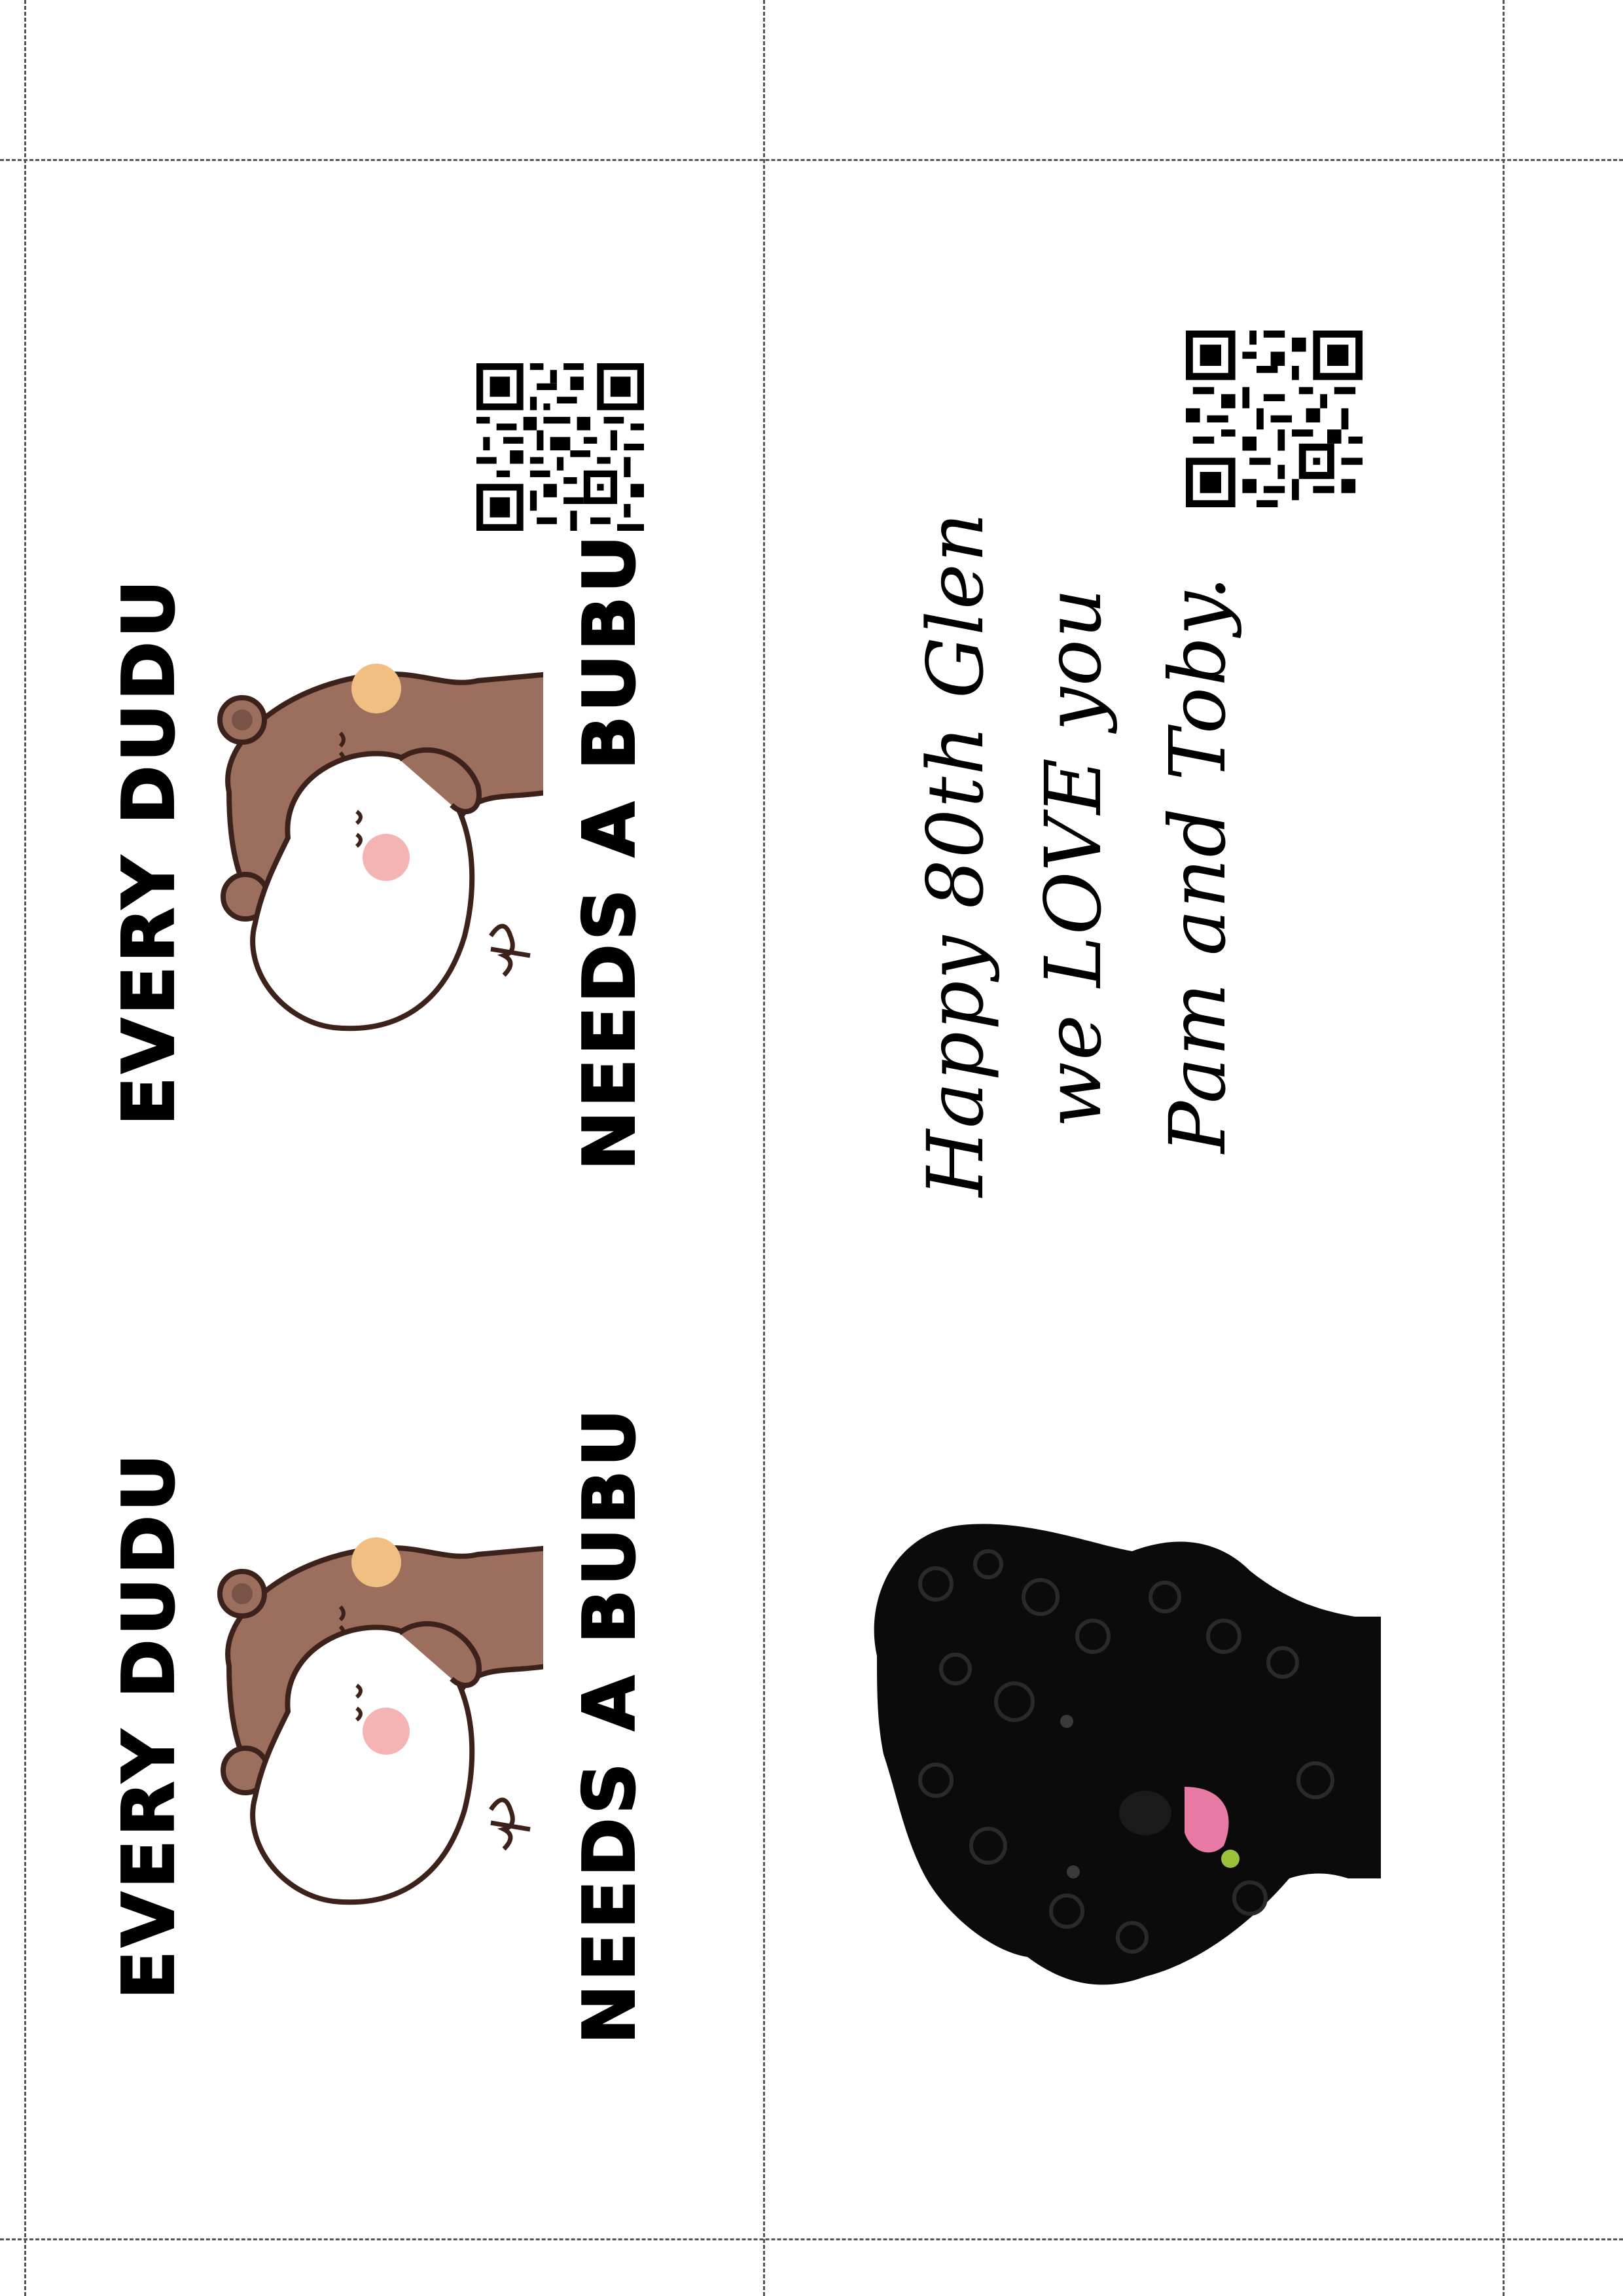 The width and height of the screenshot is (1623, 2296). I want to click on cut-guide-top, so click(811, 160).